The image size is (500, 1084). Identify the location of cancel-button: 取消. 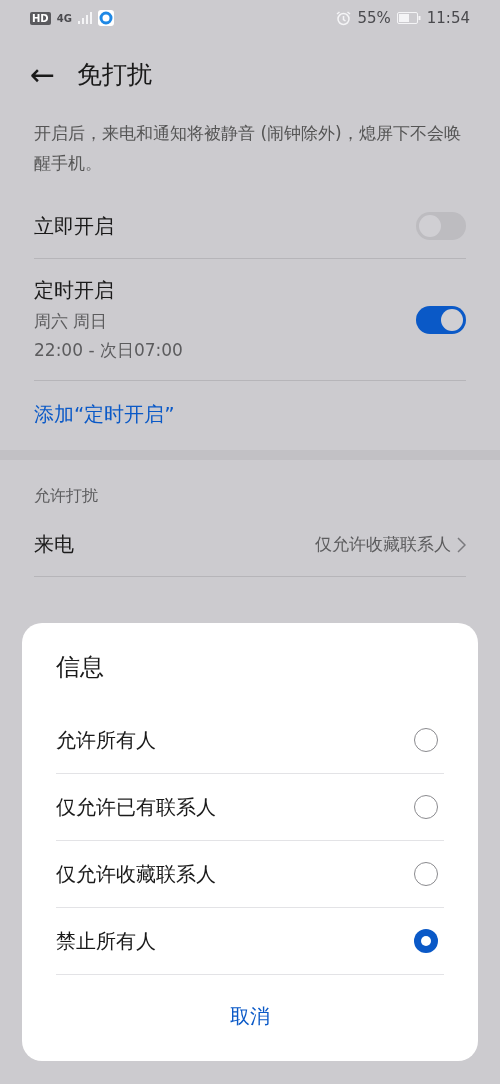
(250, 1016).